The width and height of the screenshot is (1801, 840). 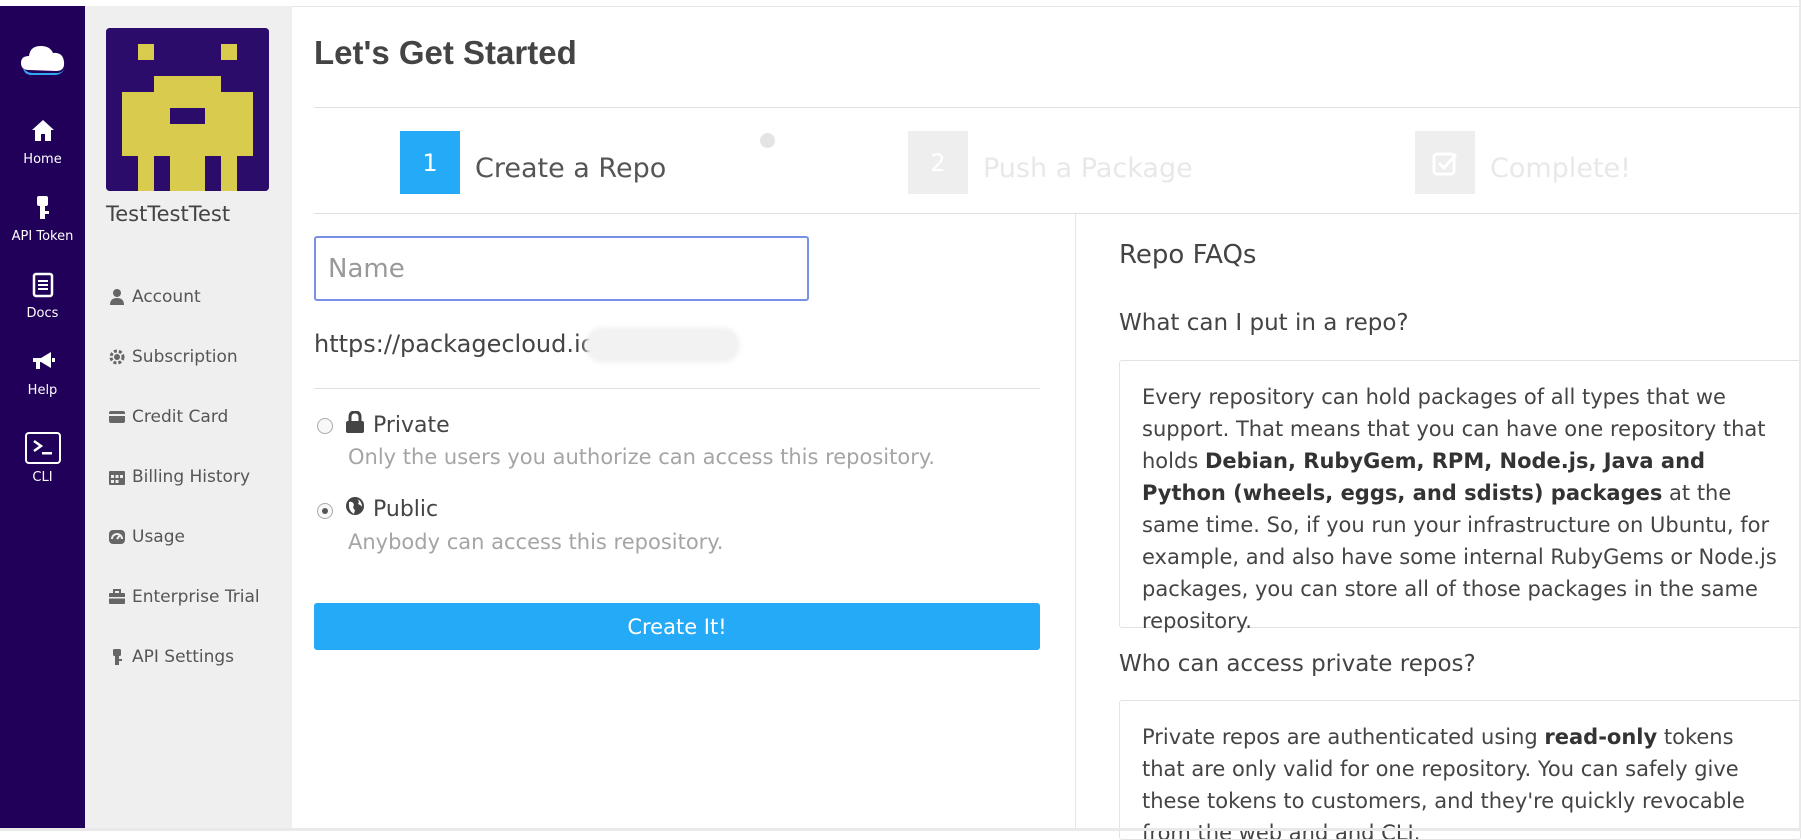 I want to click on step-label: Create a Repo, so click(x=571, y=168).